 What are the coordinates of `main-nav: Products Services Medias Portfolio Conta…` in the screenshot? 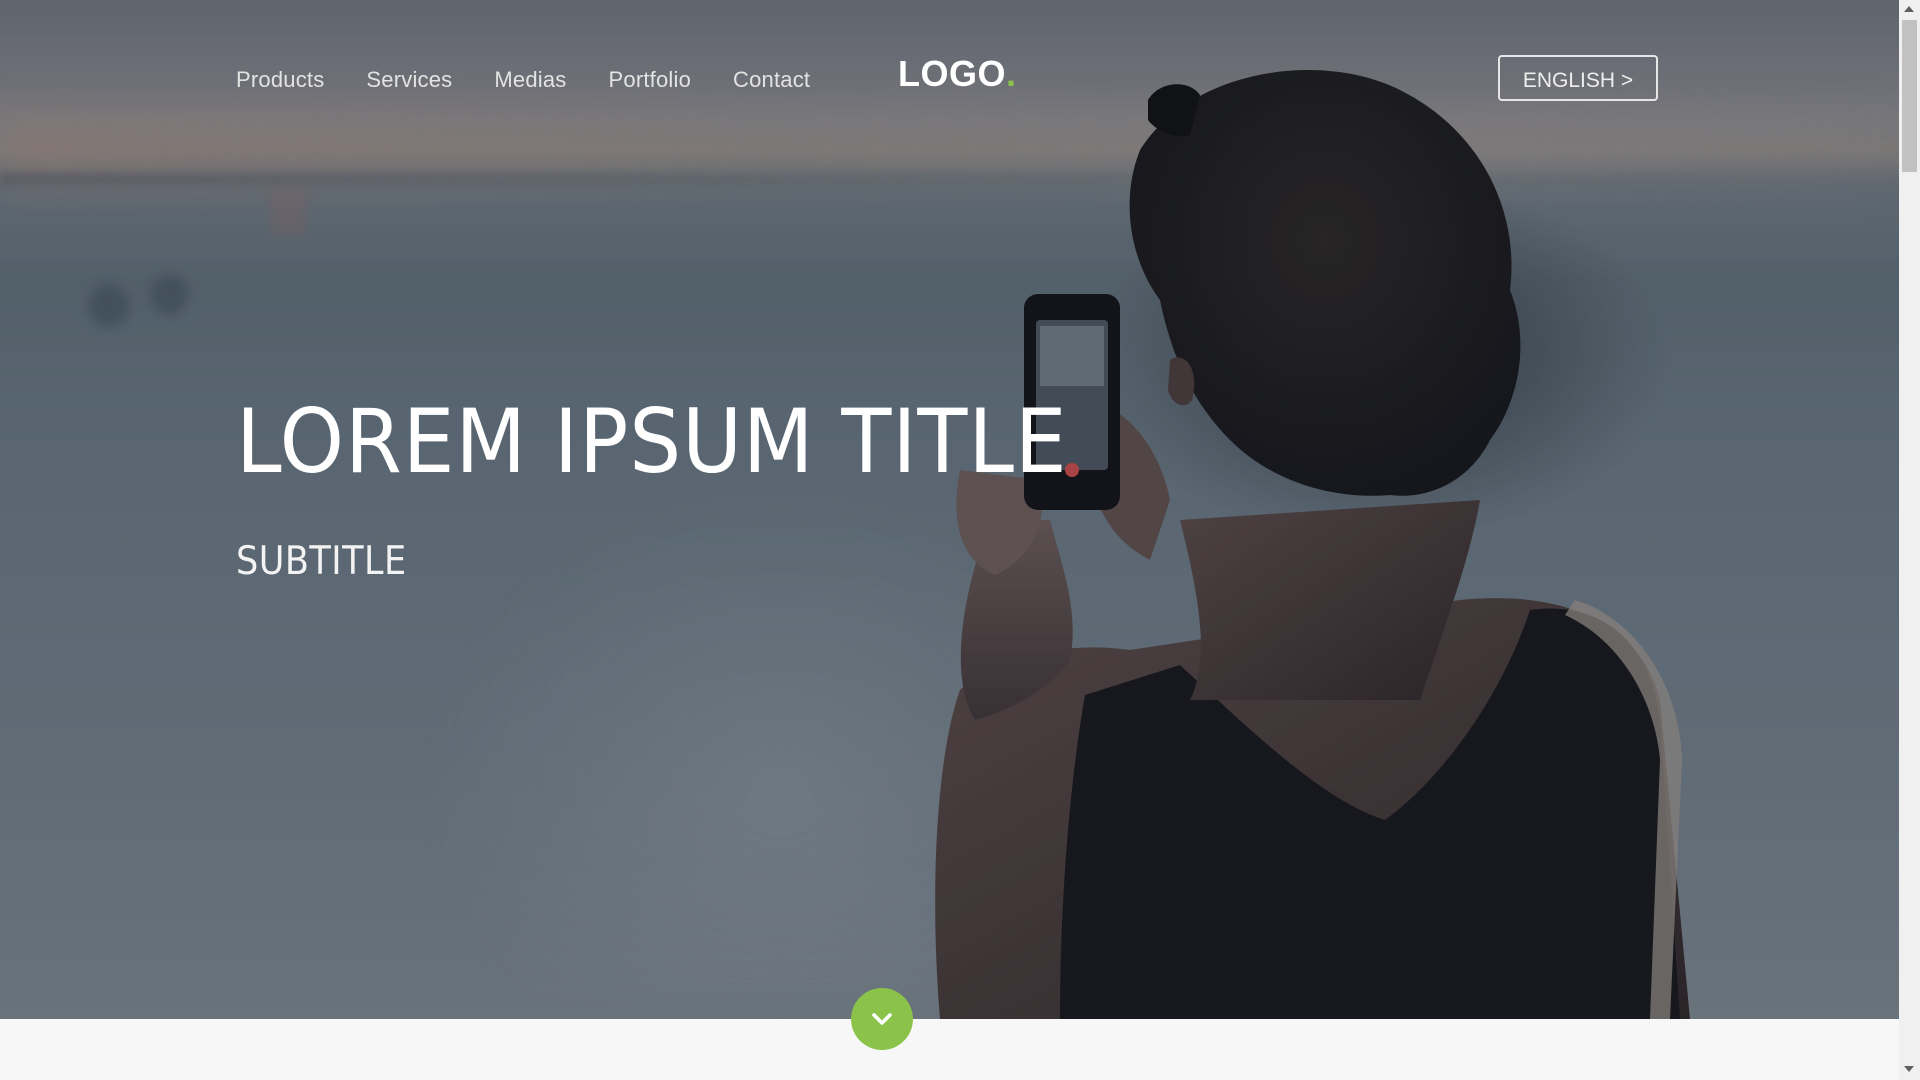 It's located at (544, 80).